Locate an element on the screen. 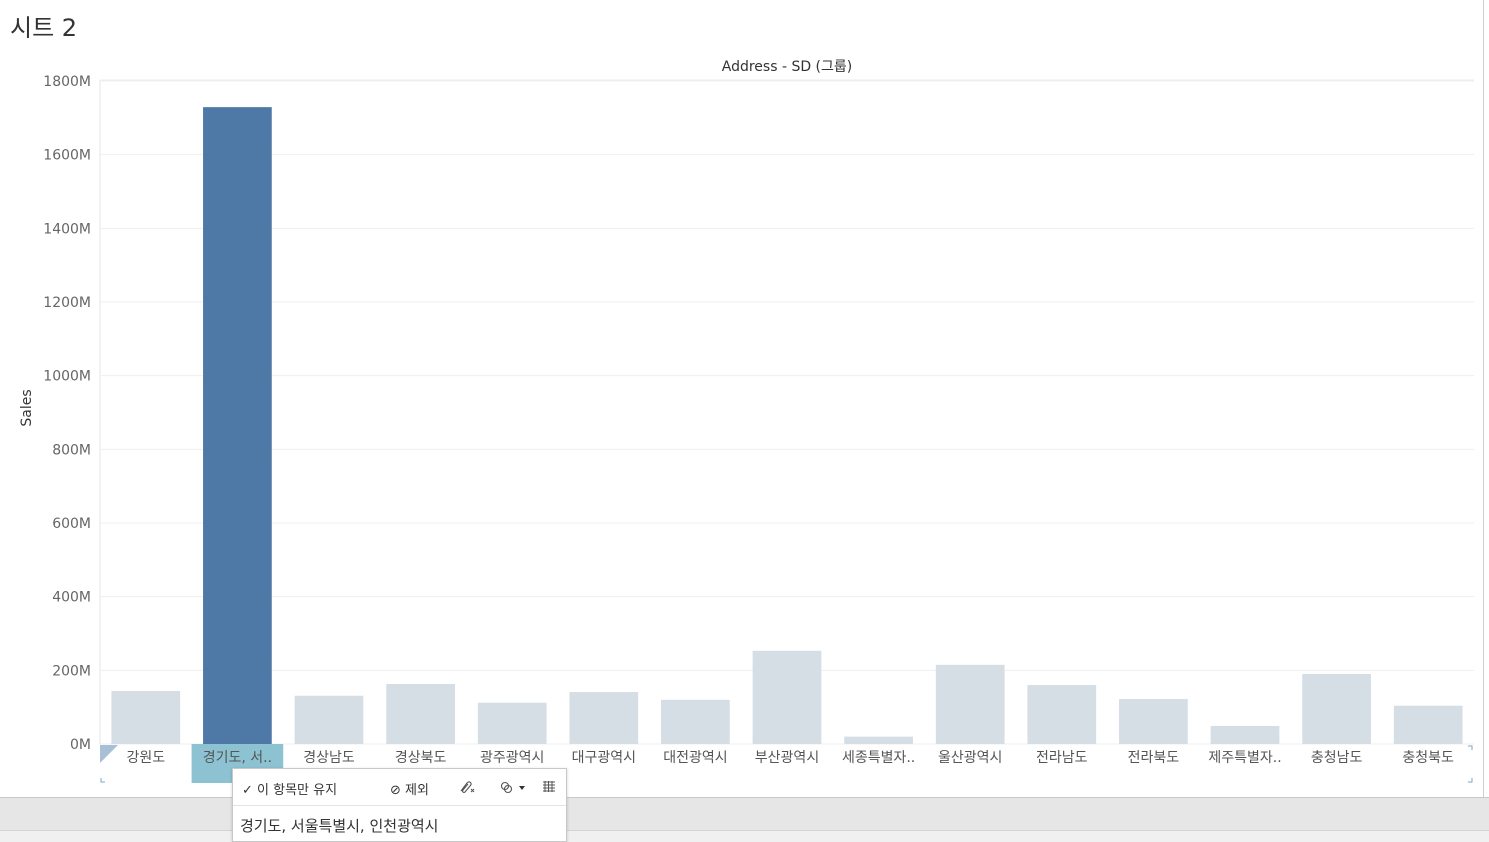  x-tick-label: 충청북도 is located at coordinates (1428, 758).